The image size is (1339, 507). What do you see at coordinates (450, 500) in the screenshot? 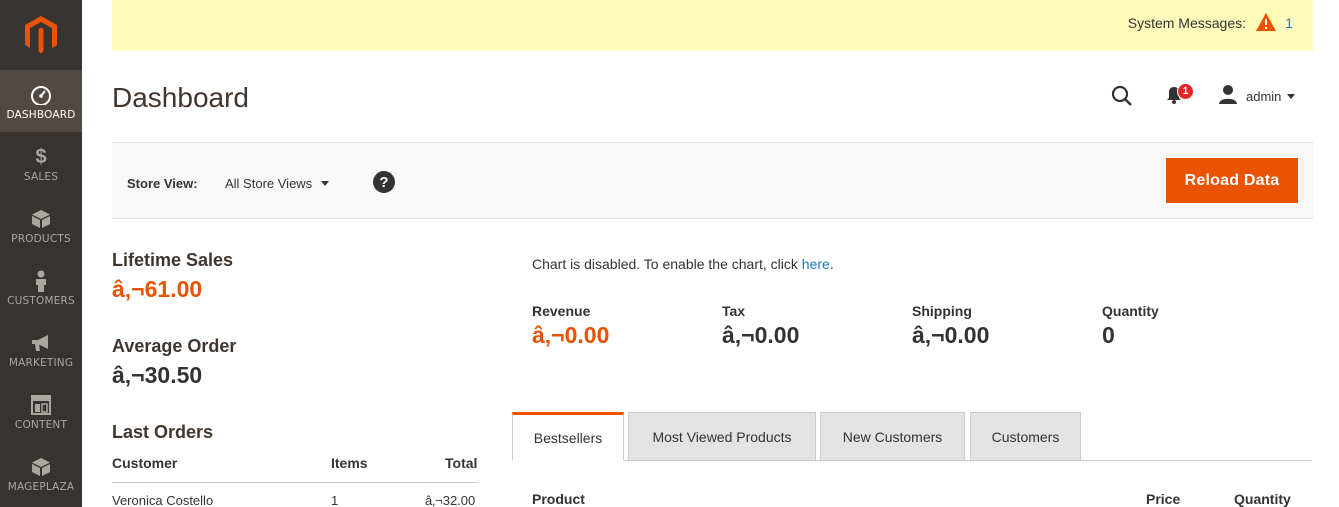
I see `order-total: â‚¬32.00` at bounding box center [450, 500].